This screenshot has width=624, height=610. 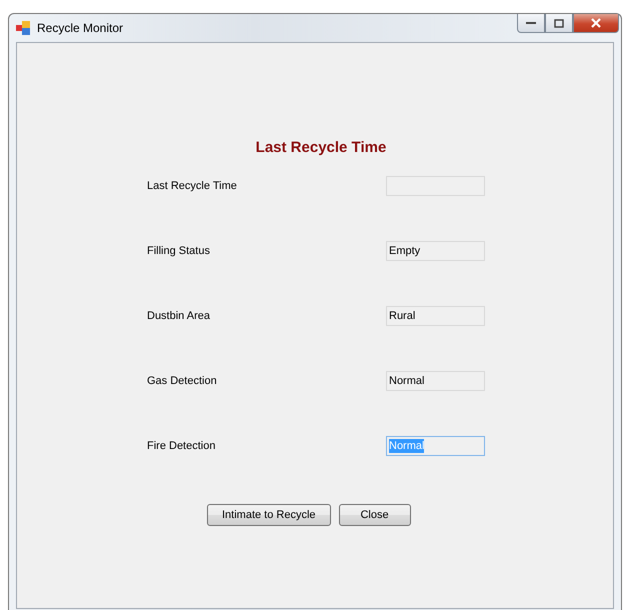 What do you see at coordinates (179, 316) in the screenshot?
I see `field-label: Dustbin Area` at bounding box center [179, 316].